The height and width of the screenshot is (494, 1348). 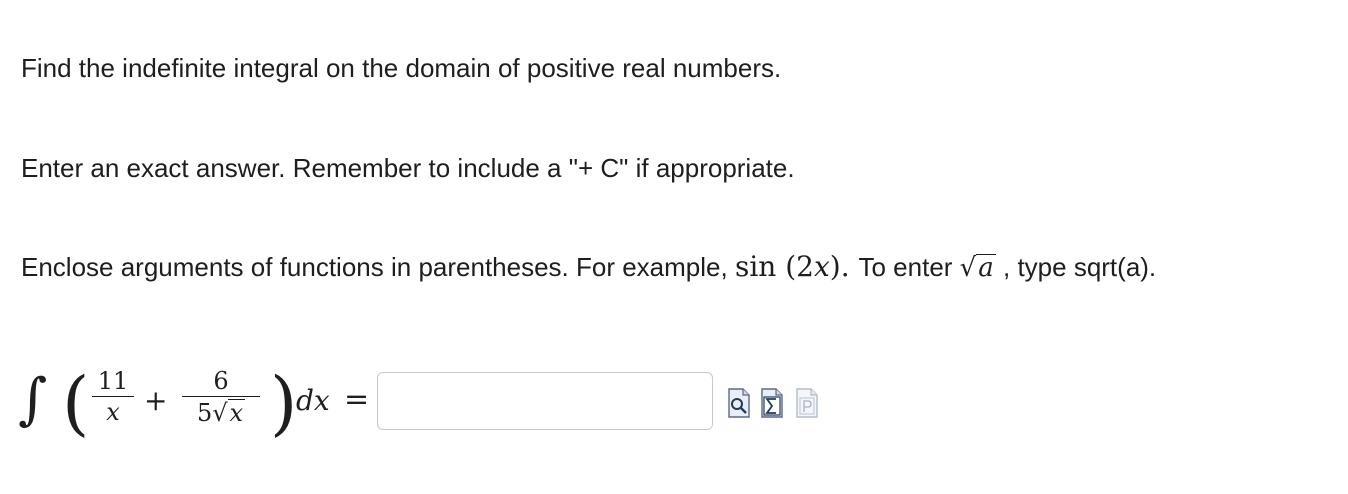 I want to click on fraction-term-1: 11 x, so click(x=113, y=396).